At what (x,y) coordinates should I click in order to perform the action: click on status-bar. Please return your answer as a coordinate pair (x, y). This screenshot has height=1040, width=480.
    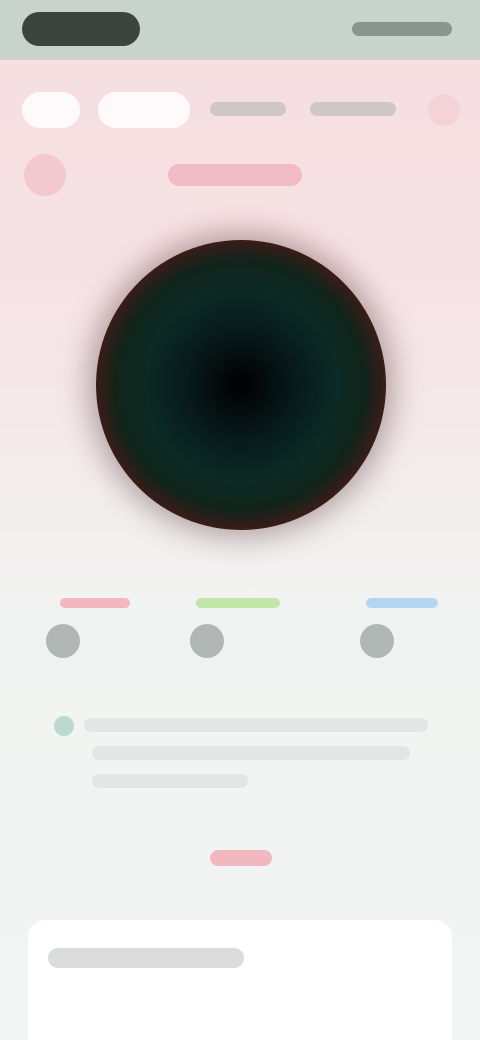
    Looking at the image, I should click on (240, 30).